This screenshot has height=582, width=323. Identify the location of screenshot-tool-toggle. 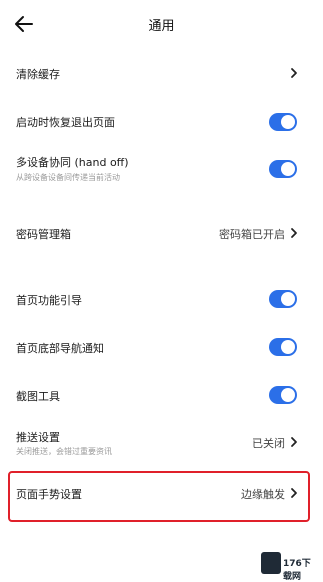
(283, 395).